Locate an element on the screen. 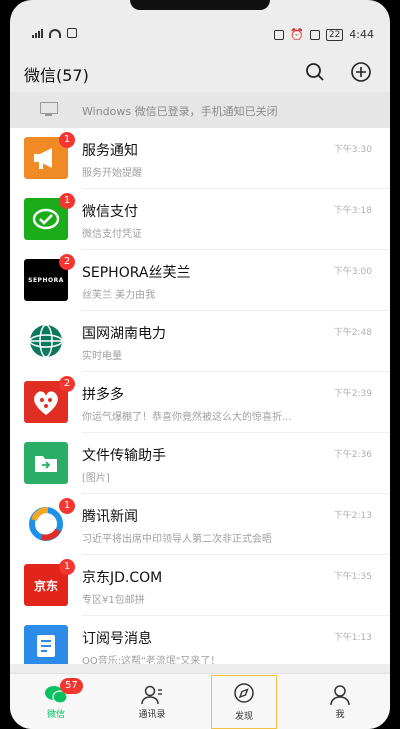 This screenshot has height=729, width=400. tab-contacts: 通讯录 is located at coordinates (152, 702).